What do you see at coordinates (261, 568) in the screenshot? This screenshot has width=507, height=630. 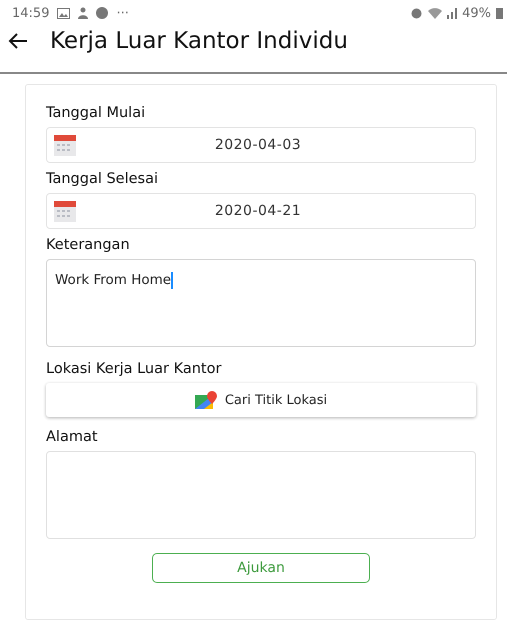 I see `submit-button: Ajukan` at bounding box center [261, 568].